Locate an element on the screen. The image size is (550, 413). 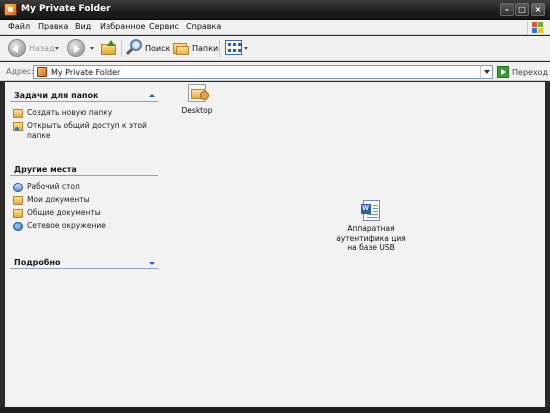
windows-logo-icon is located at coordinates (536, 27).